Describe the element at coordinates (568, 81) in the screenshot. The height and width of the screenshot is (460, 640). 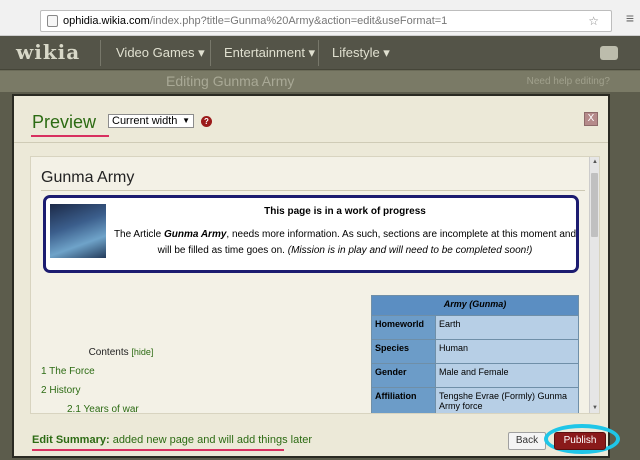
I see `need-help-link: Need help editing?` at that location.